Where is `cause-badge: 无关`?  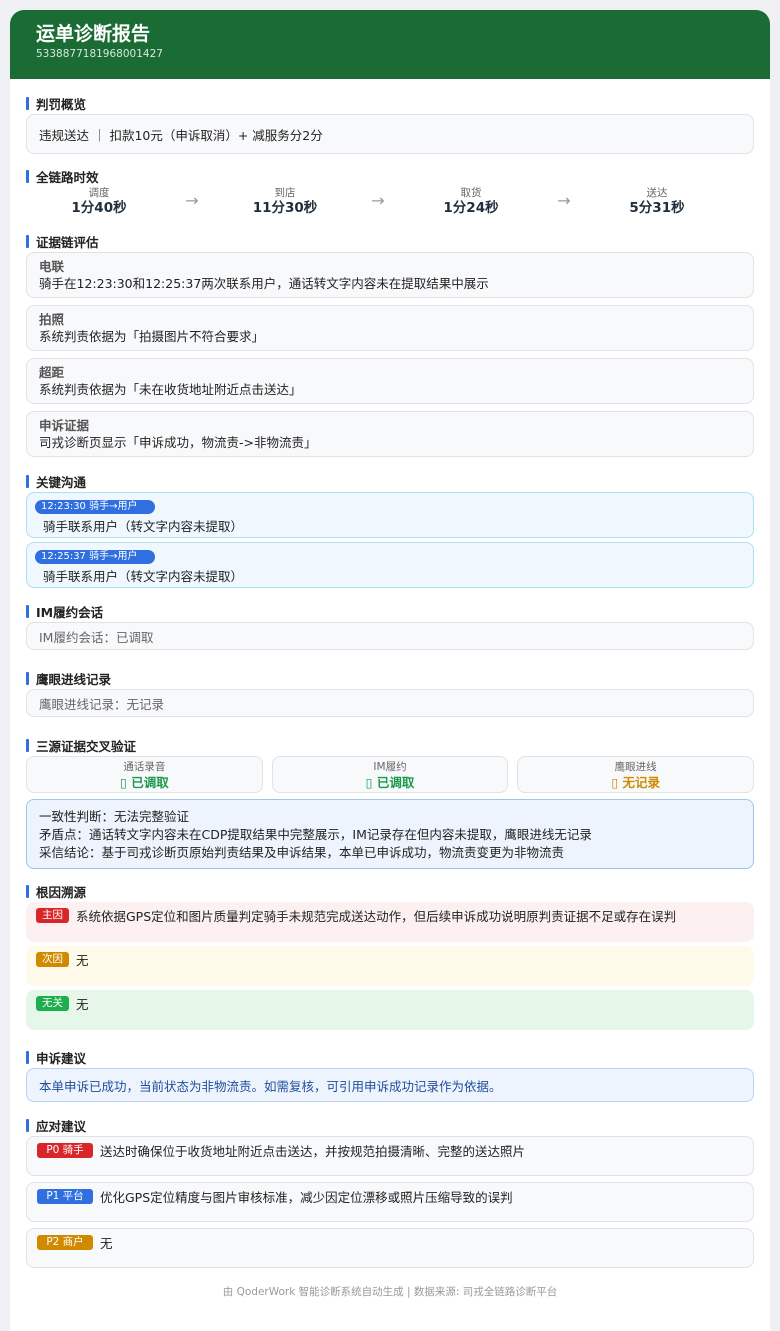
cause-badge: 无关 is located at coordinates (52, 1003).